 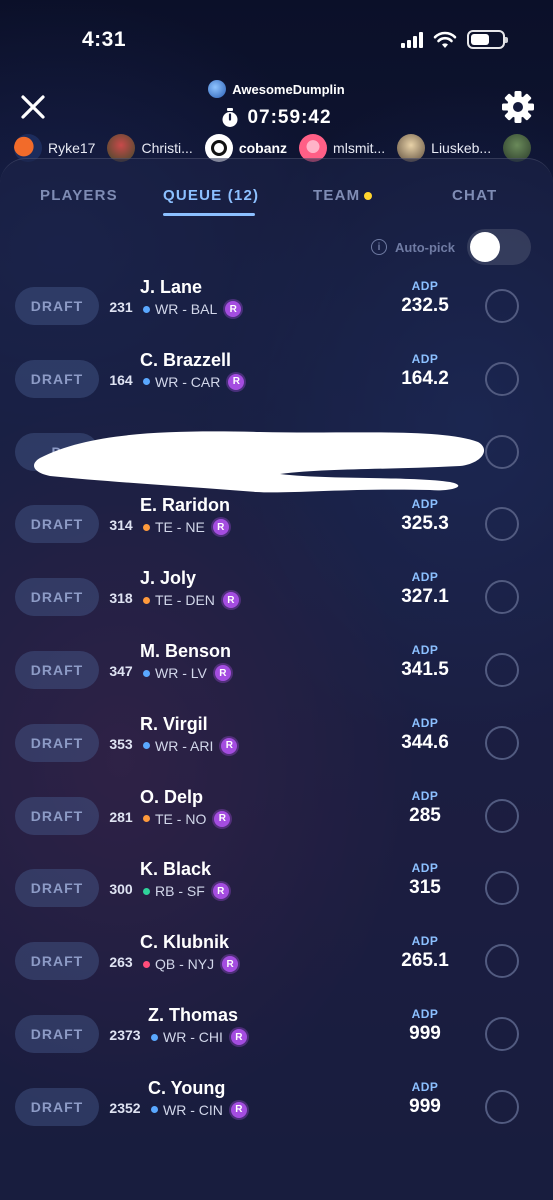 I want to click on player-meta: RB - SF R, so click(x=186, y=891).